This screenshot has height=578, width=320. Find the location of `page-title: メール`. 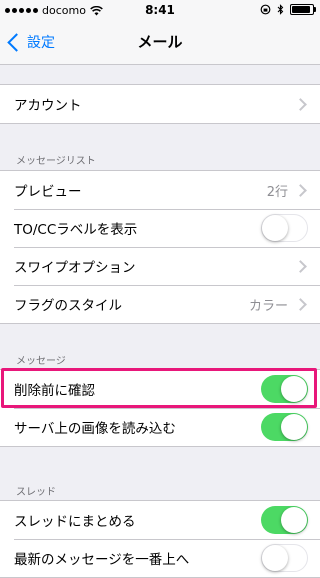

page-title: メール is located at coordinates (160, 42).